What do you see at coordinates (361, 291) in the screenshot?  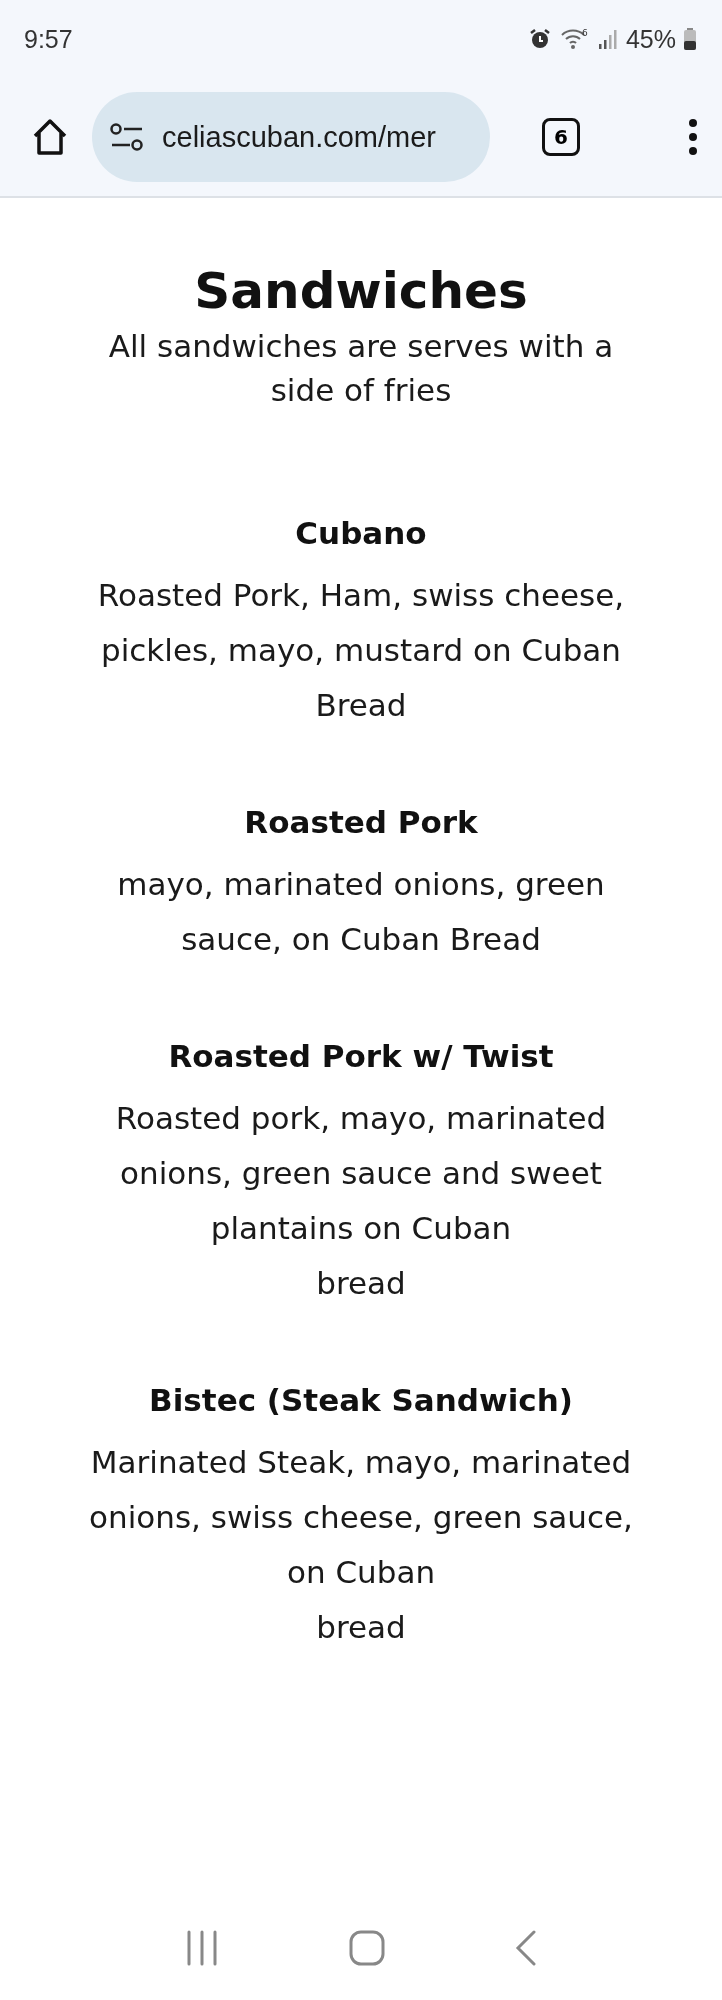 I see `page-title: Sandwiches` at bounding box center [361, 291].